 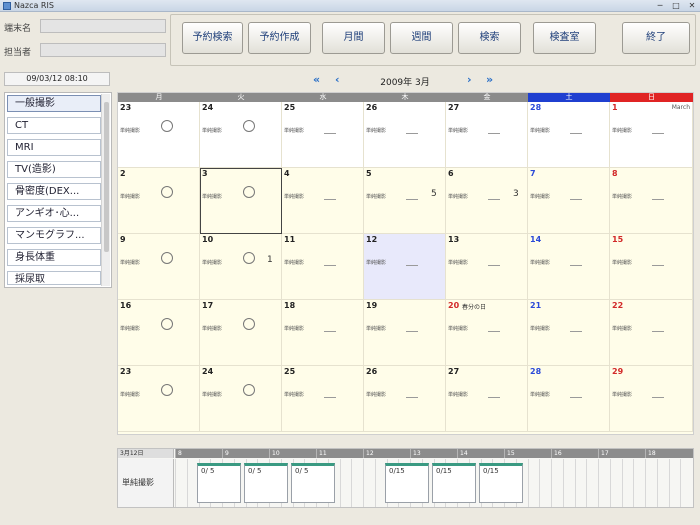 I want to click on weekday-header: 火, so click(x=241, y=97).